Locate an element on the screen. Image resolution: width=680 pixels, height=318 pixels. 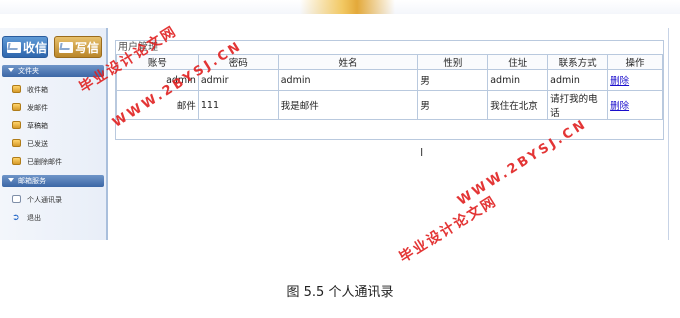
sidebar-item-deleted: 已删除邮件 is located at coordinates (37, 162).